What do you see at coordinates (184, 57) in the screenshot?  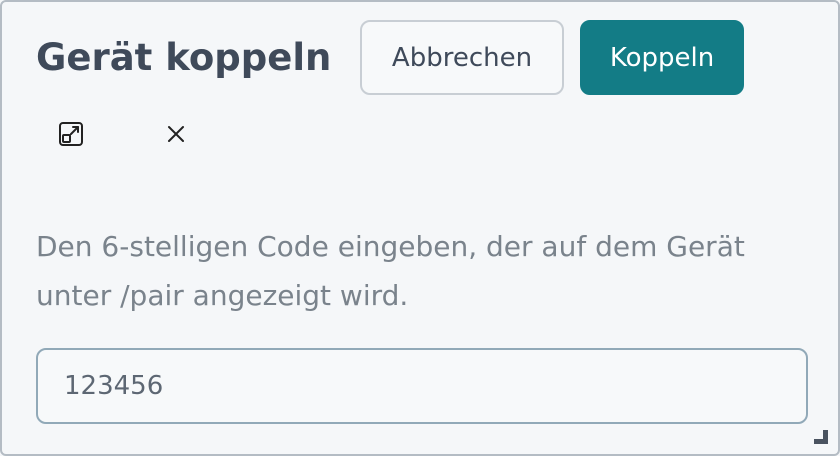 I see `dialog-title: Gerät koppeln` at bounding box center [184, 57].